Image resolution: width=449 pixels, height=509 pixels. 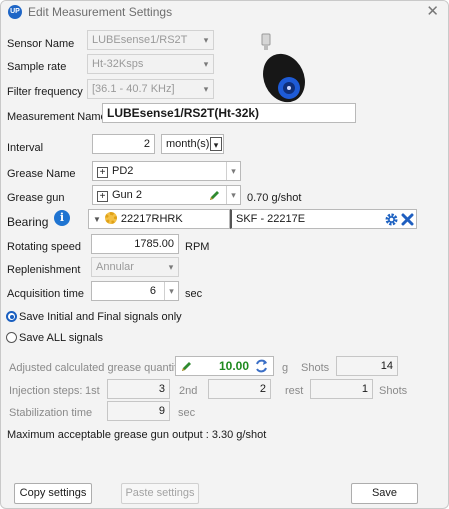 What do you see at coordinates (51, 413) in the screenshot?
I see `stabilization-time-label: Stabilization time` at bounding box center [51, 413].